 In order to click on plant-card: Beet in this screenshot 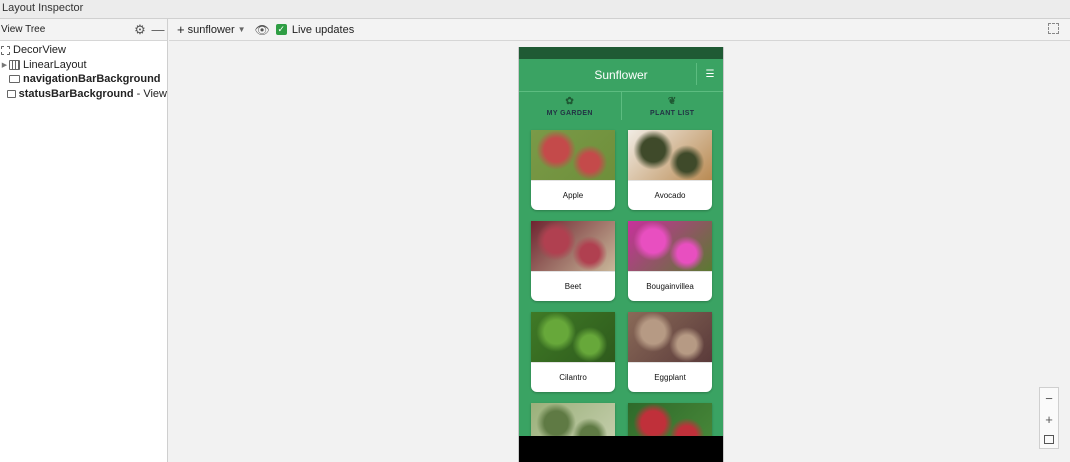, I will do `click(573, 261)`.